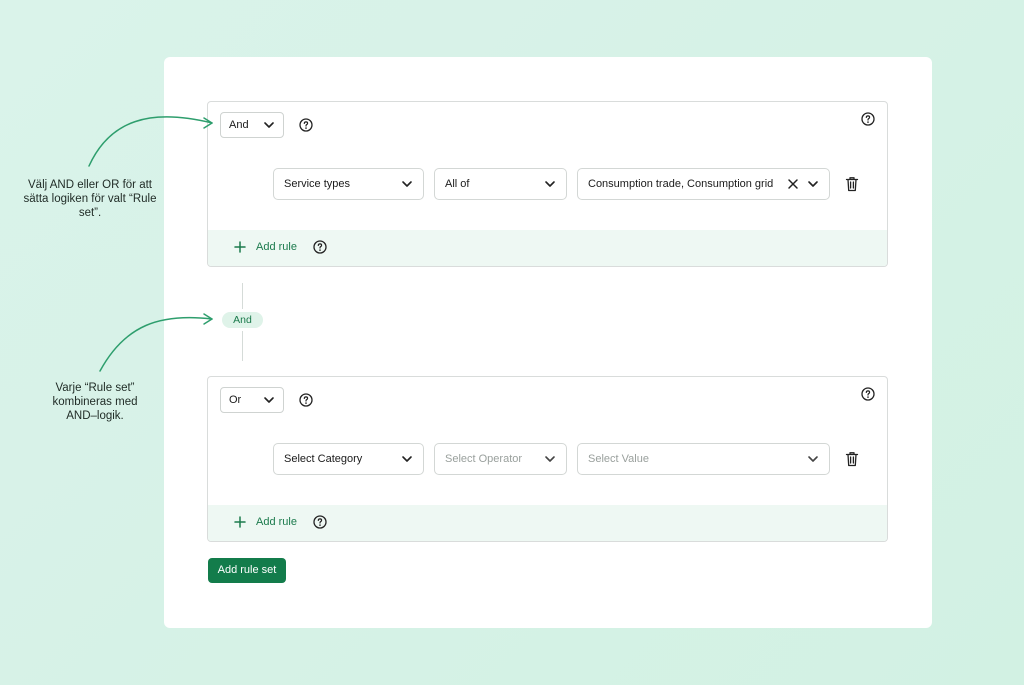 The width and height of the screenshot is (1024, 685). I want to click on ruleset-logic-select: Or, so click(252, 400).